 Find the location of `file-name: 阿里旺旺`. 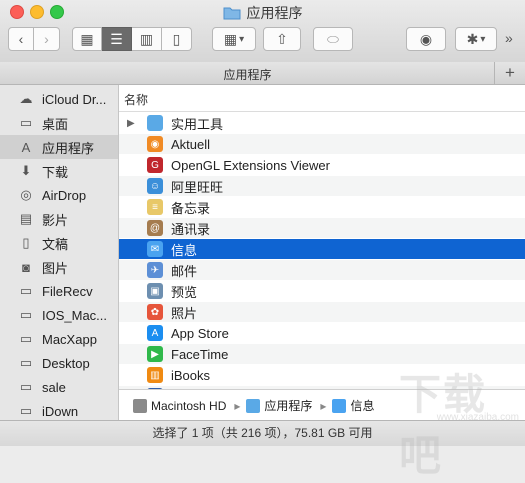

file-name: 阿里旺旺 is located at coordinates (197, 187).